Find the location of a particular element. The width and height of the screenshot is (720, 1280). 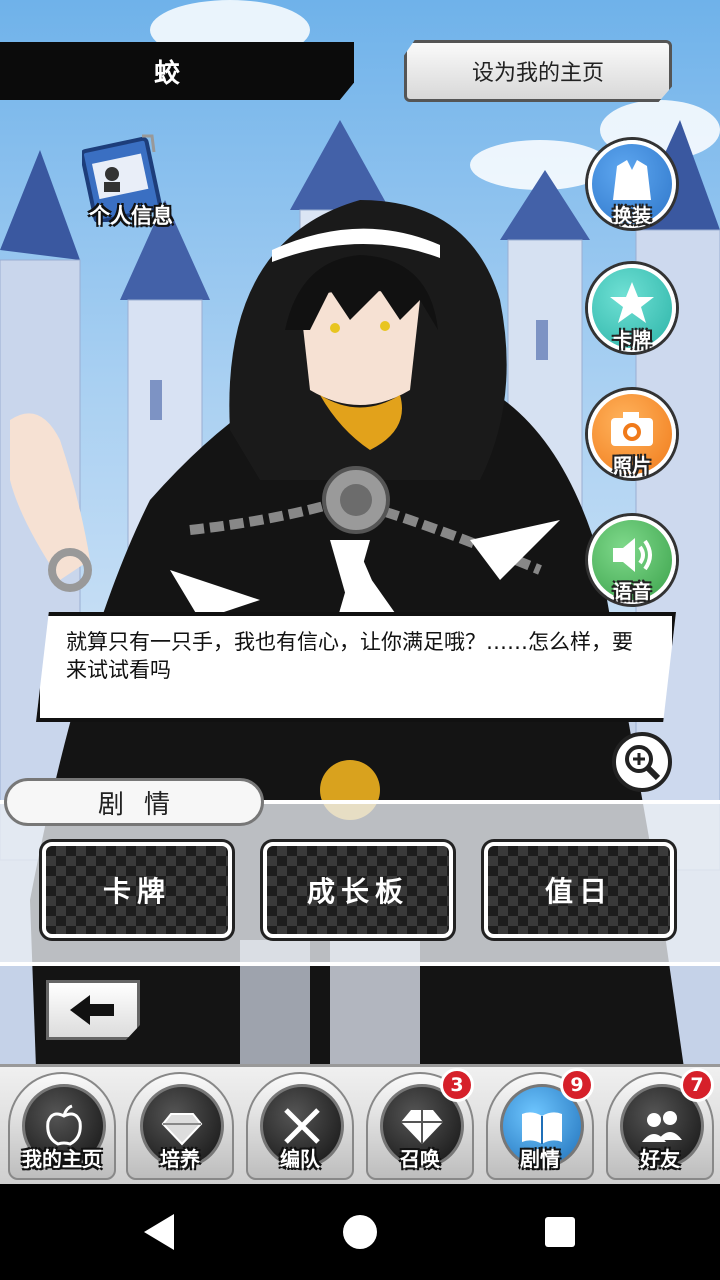

tab-team: 编队 is located at coordinates (300, 1126).